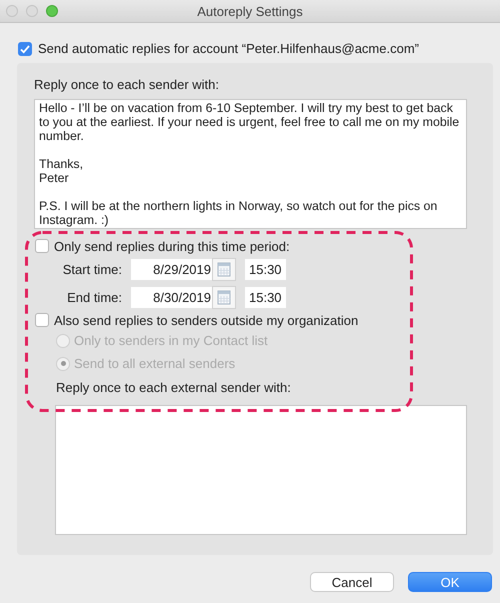  Describe the element at coordinates (155, 363) in the screenshot. I see `radio-label: Send to all external senders` at that location.